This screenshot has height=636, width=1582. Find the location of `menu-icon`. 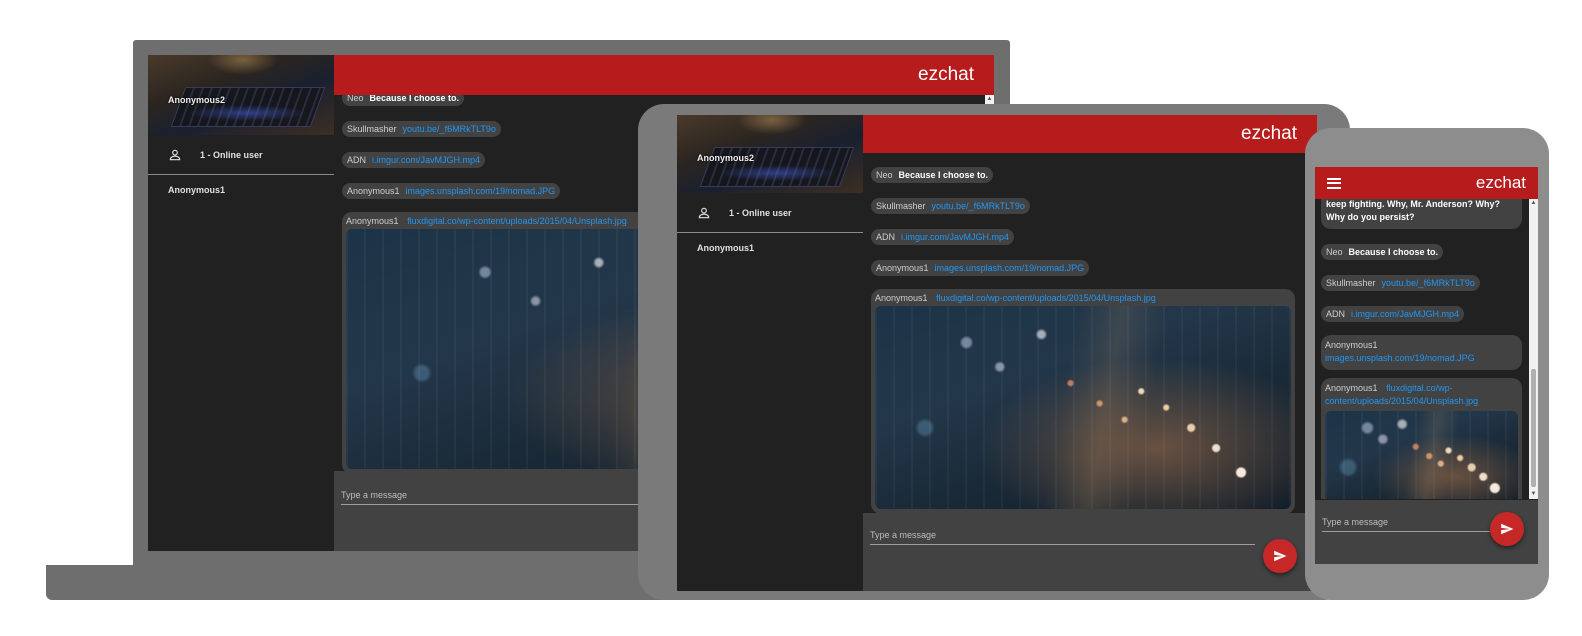

menu-icon is located at coordinates (1334, 183).